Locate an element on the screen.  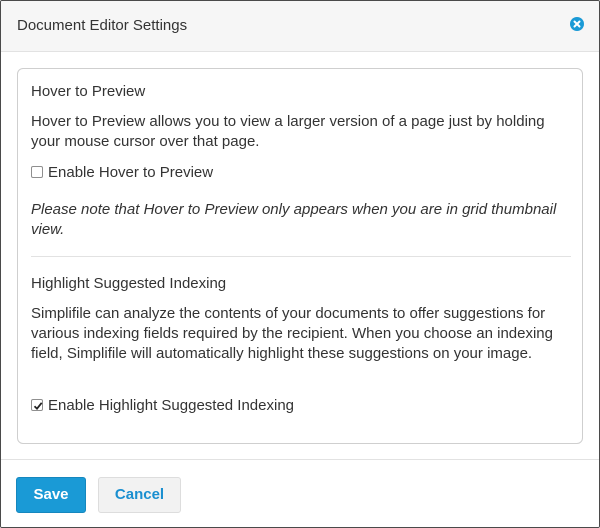
section-divider is located at coordinates (301, 256).